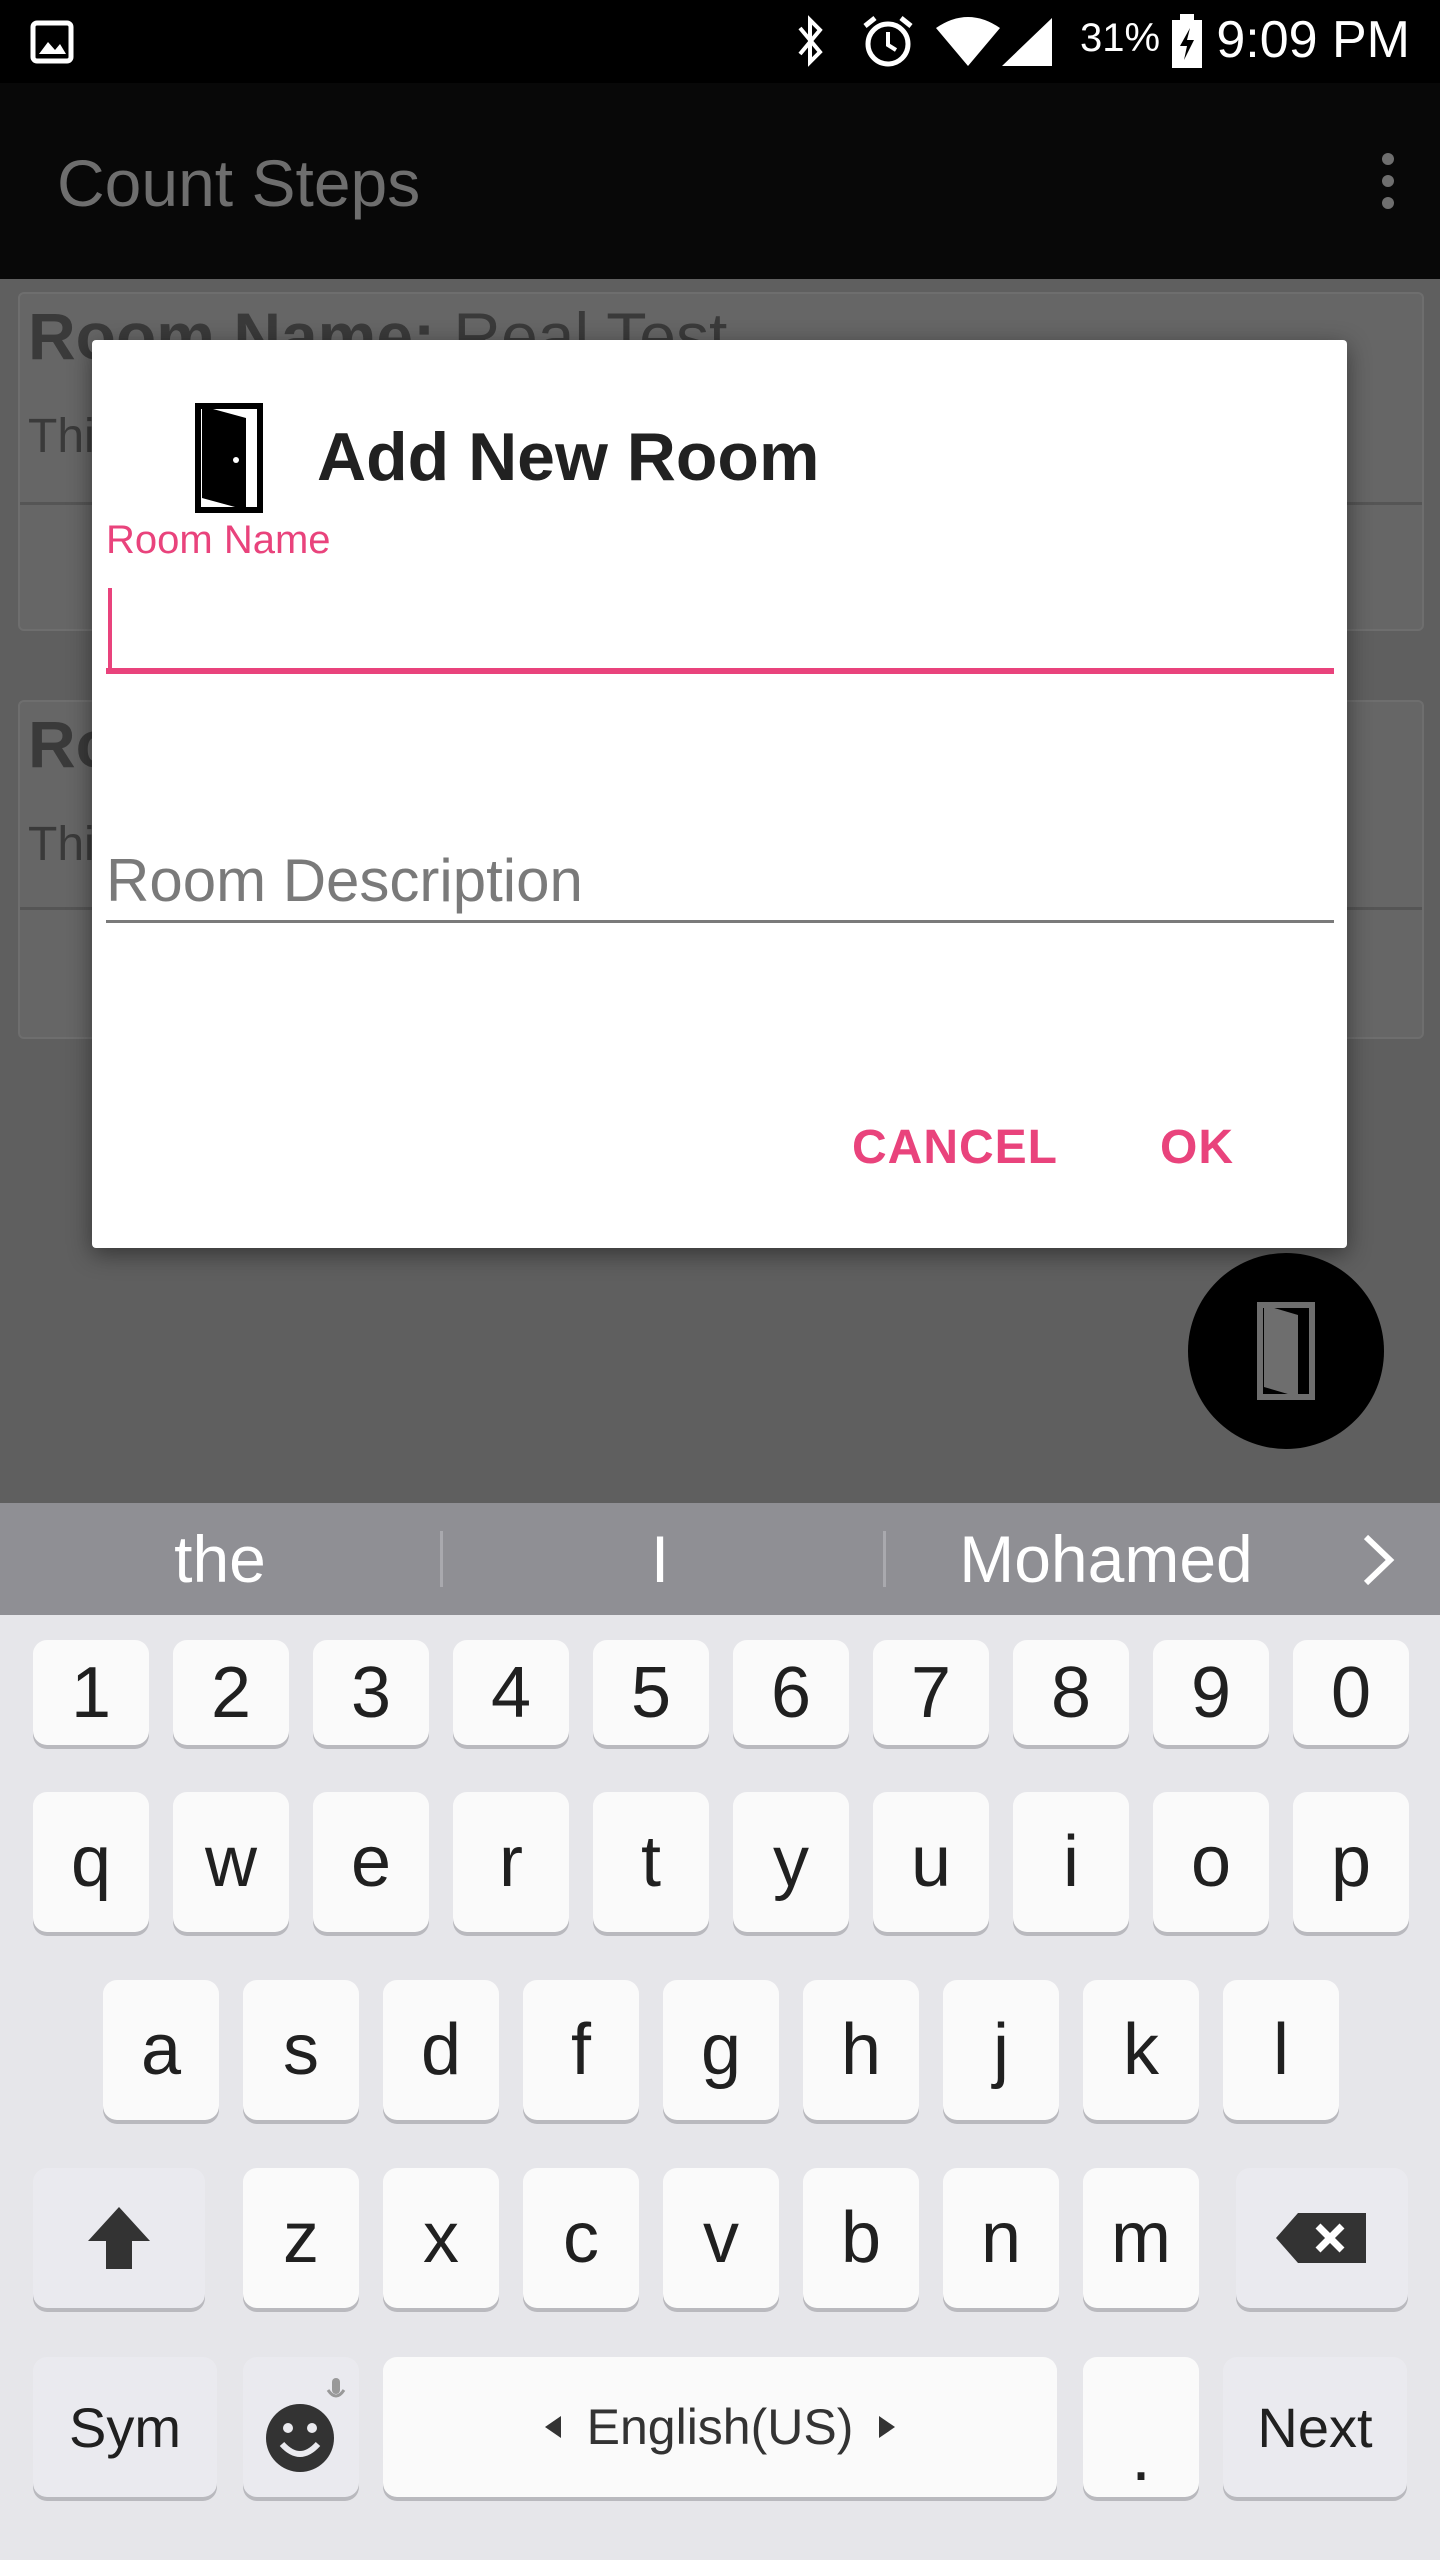 The height and width of the screenshot is (2560, 1440). Describe the element at coordinates (371, 1692) in the screenshot. I see `key: 3` at that location.